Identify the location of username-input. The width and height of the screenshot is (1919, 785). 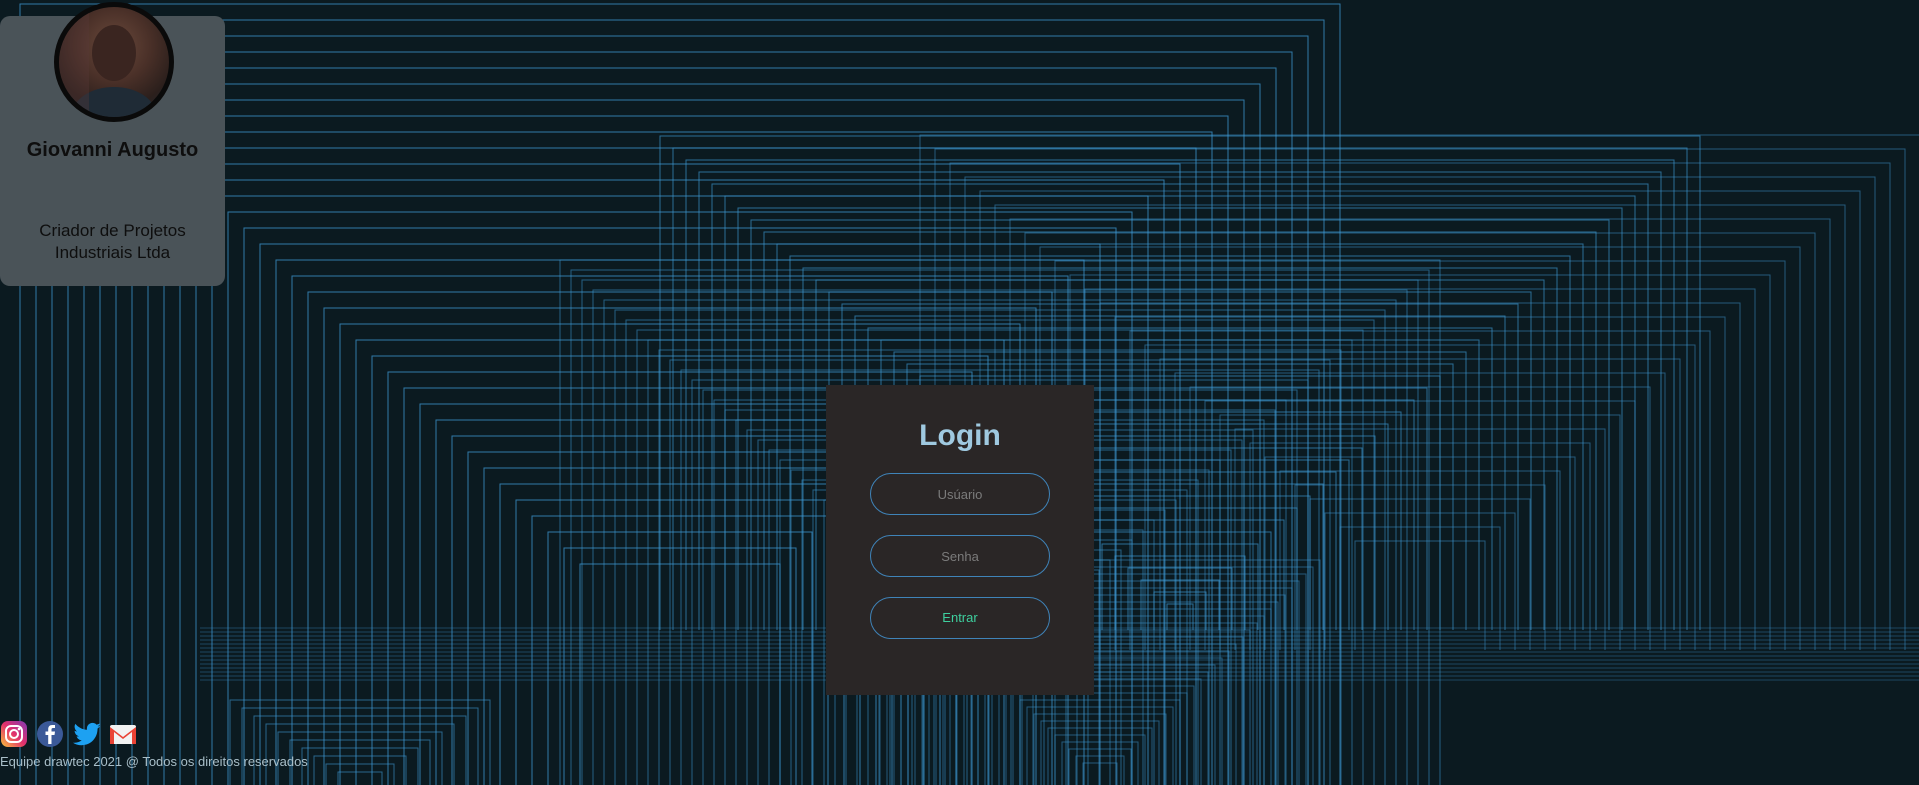
(960, 494).